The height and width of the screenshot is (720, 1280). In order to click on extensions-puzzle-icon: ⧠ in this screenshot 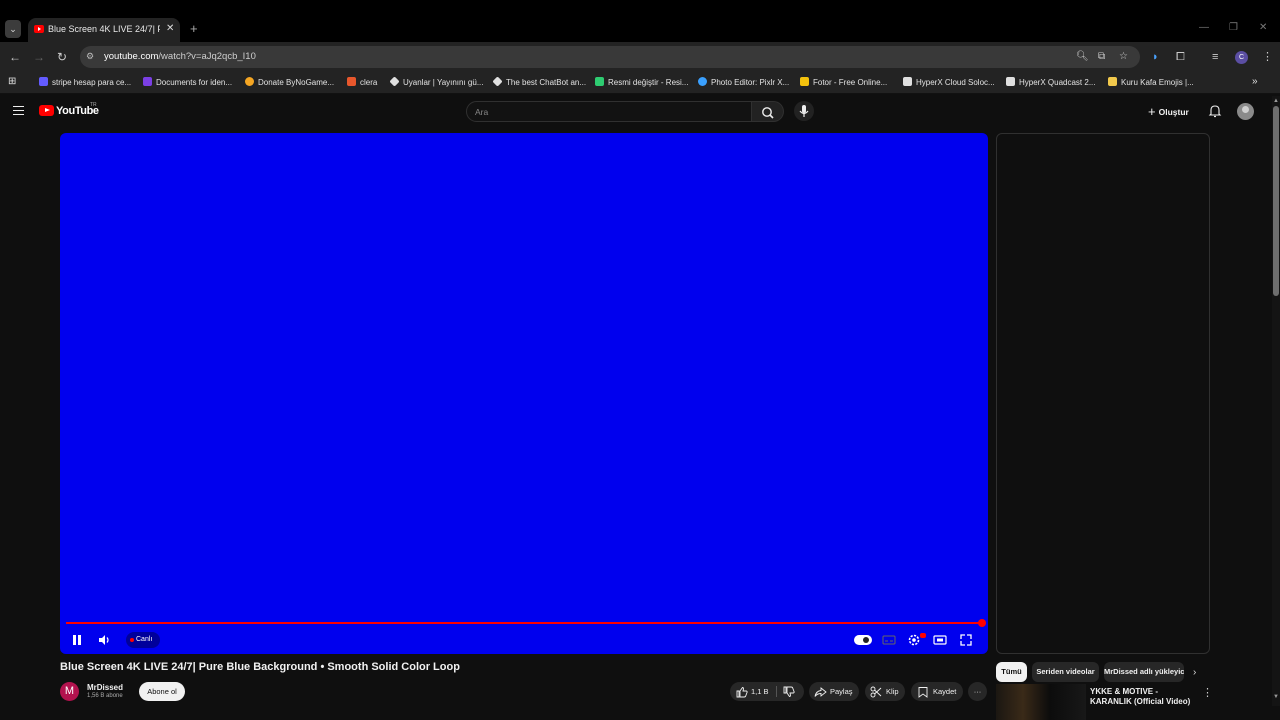, I will do `click(1180, 57)`.